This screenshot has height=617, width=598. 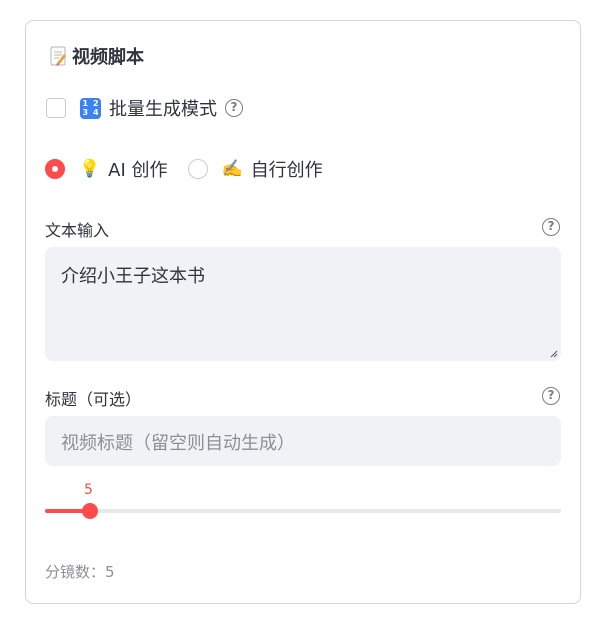 I want to click on section-title: 视频脚本, so click(x=97, y=56).